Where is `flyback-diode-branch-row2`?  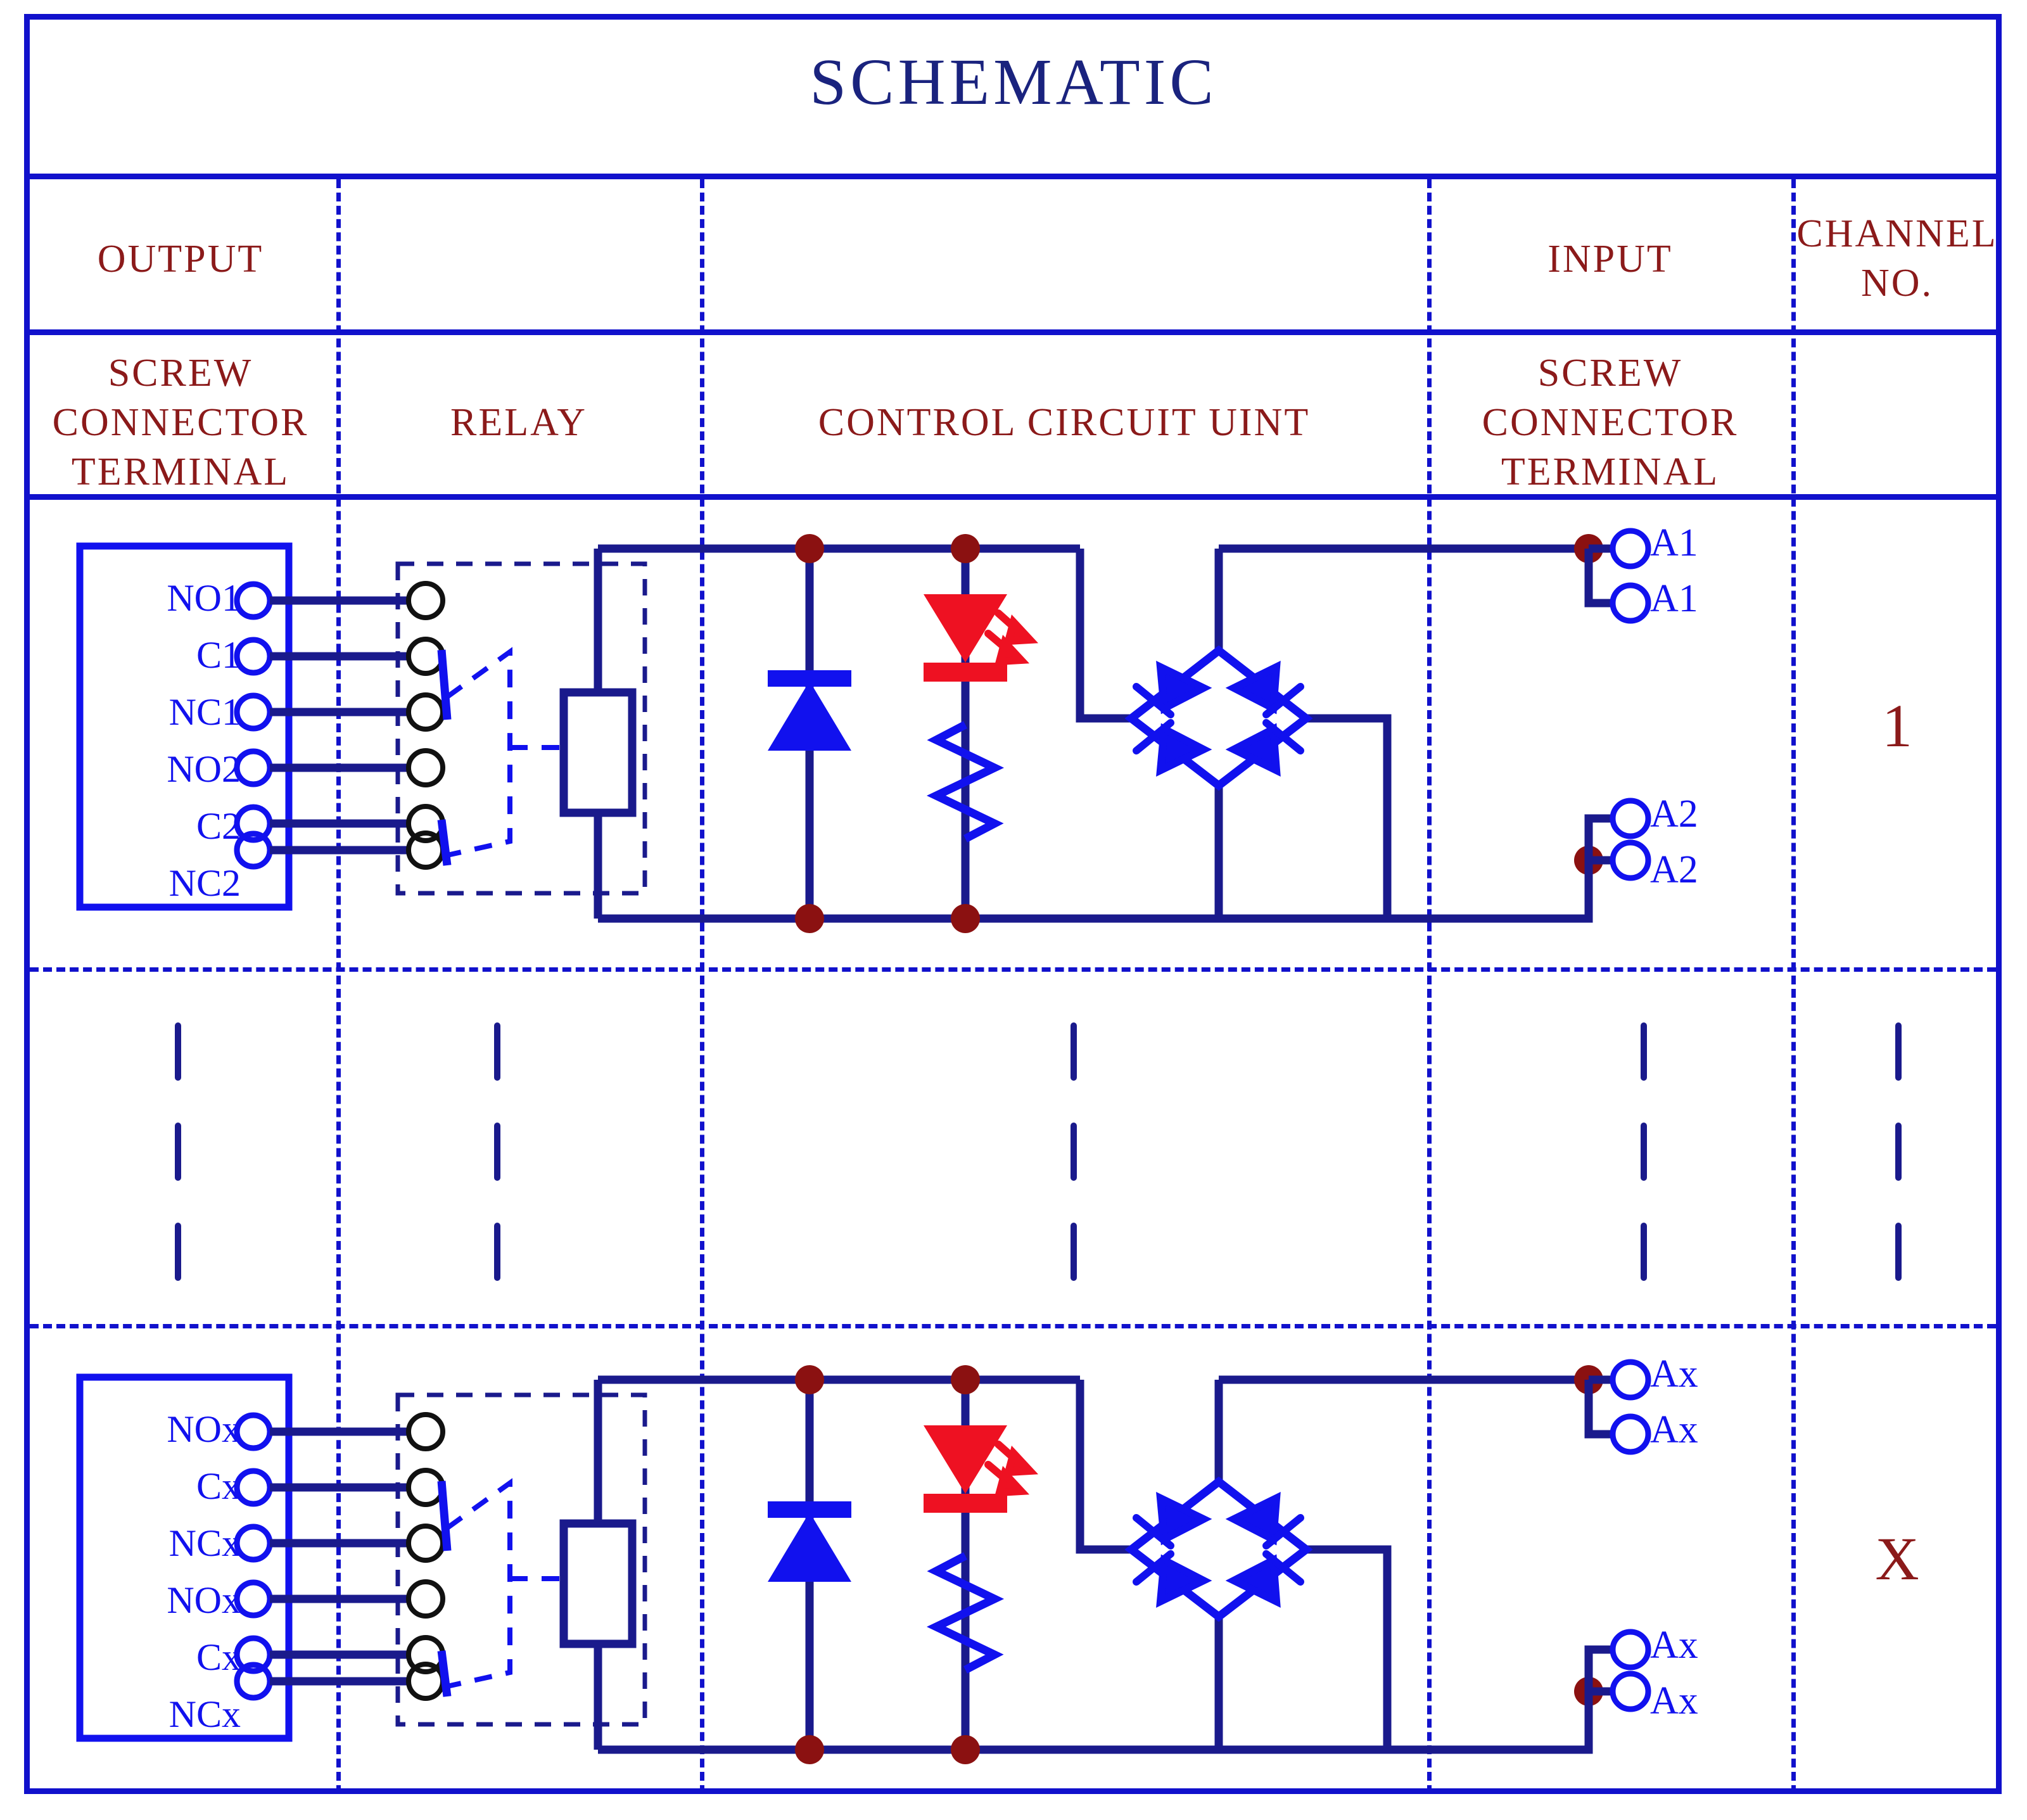
flyback-diode-branch-row2 is located at coordinates (809, 1565).